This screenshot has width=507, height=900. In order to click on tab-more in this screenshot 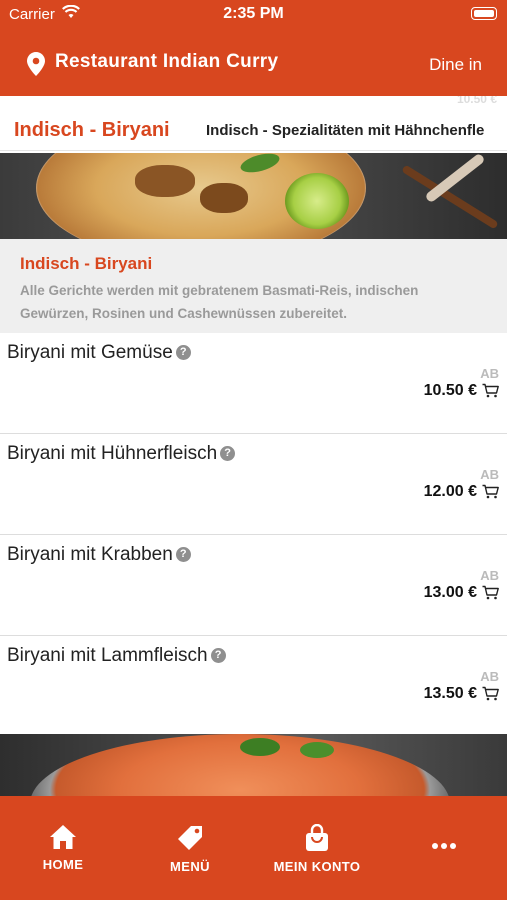, I will do `click(444, 840)`.